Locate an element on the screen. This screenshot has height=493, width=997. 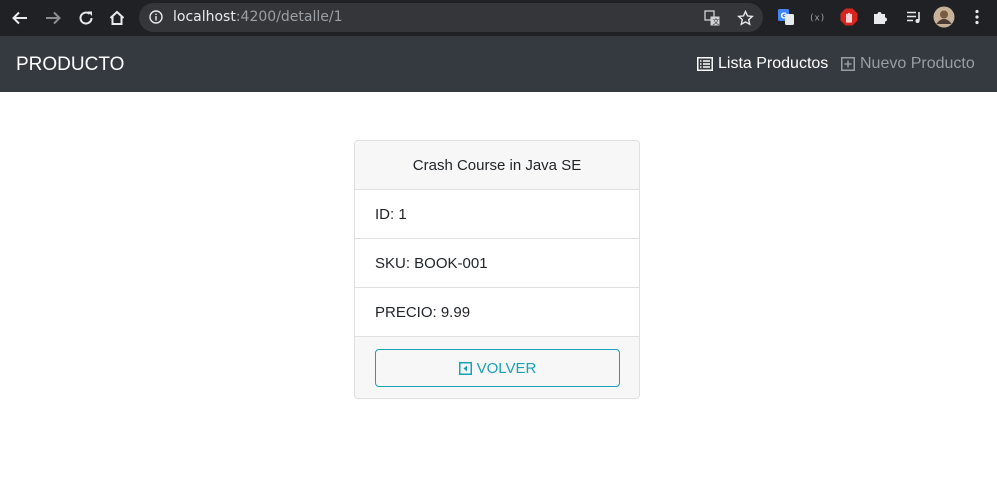
app-navbar: PRODUCTO Lista Productos Nuevo Producto is located at coordinates (498, 64).